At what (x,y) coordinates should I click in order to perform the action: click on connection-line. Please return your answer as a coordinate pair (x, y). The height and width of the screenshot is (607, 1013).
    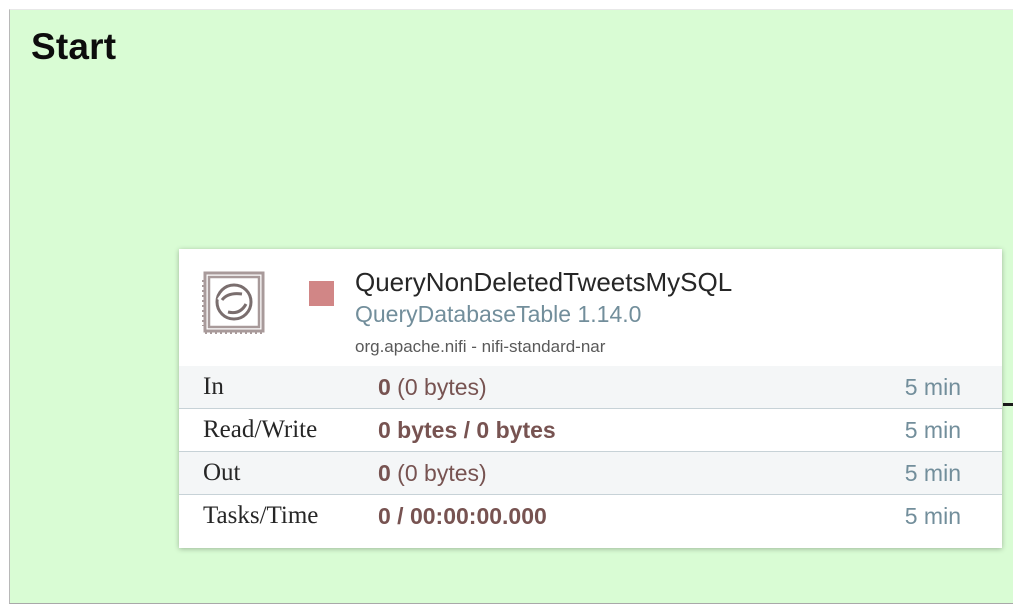
    Looking at the image, I should click on (1008, 404).